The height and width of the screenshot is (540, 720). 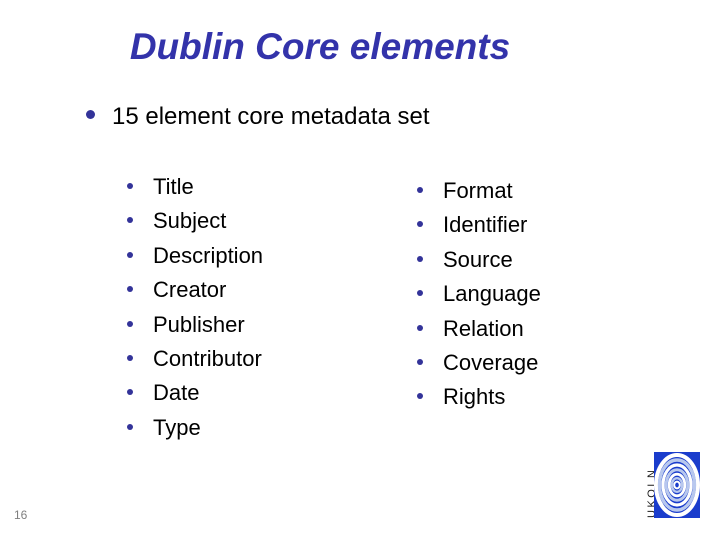 I want to click on element-name: Type, so click(x=177, y=427).